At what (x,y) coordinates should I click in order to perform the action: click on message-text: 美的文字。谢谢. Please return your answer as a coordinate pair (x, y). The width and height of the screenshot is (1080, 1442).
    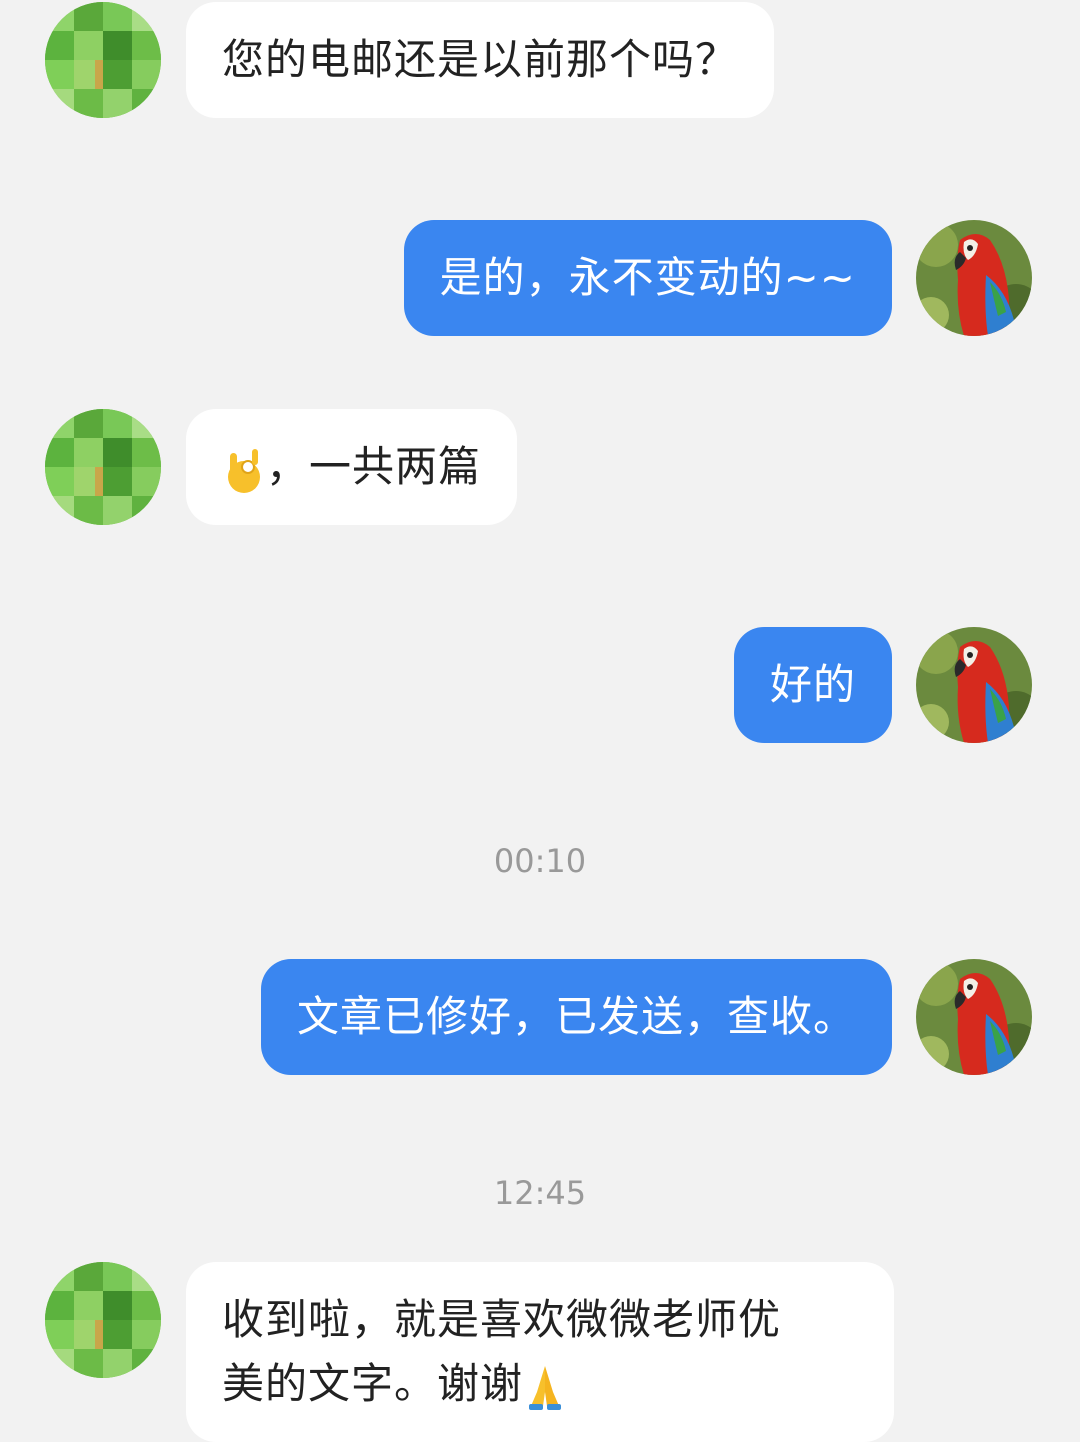
    Looking at the image, I should click on (373, 1383).